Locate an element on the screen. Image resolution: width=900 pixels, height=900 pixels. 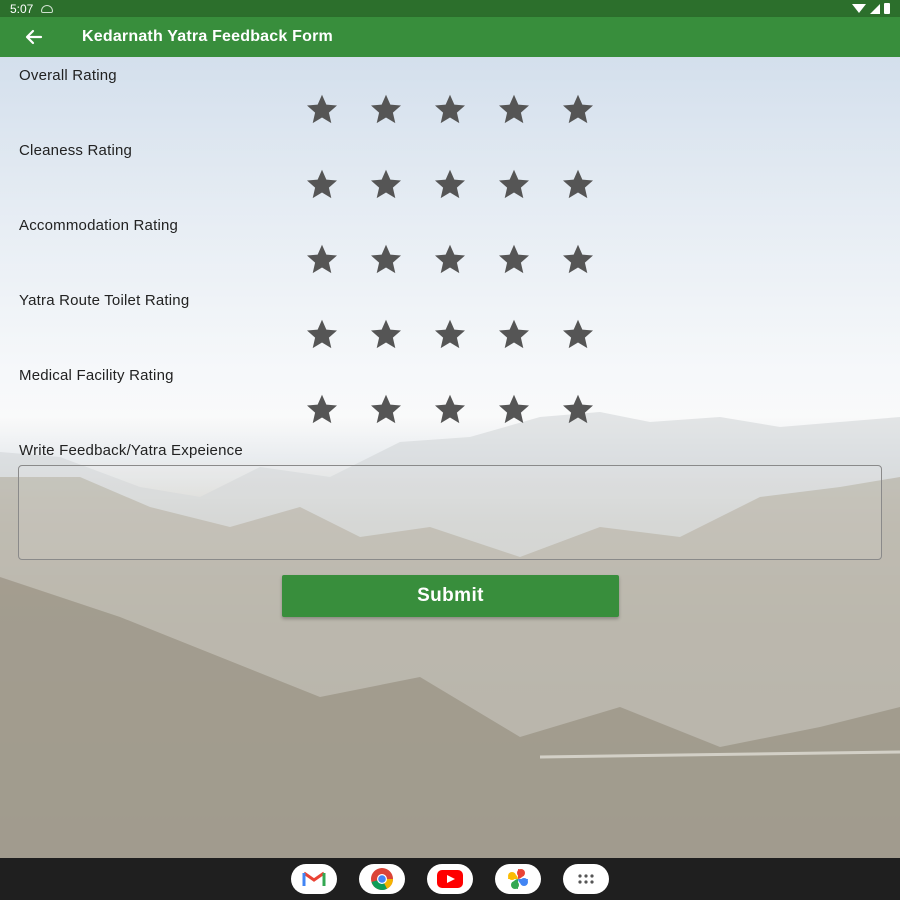
arrow-left-icon is located at coordinates (34, 37).